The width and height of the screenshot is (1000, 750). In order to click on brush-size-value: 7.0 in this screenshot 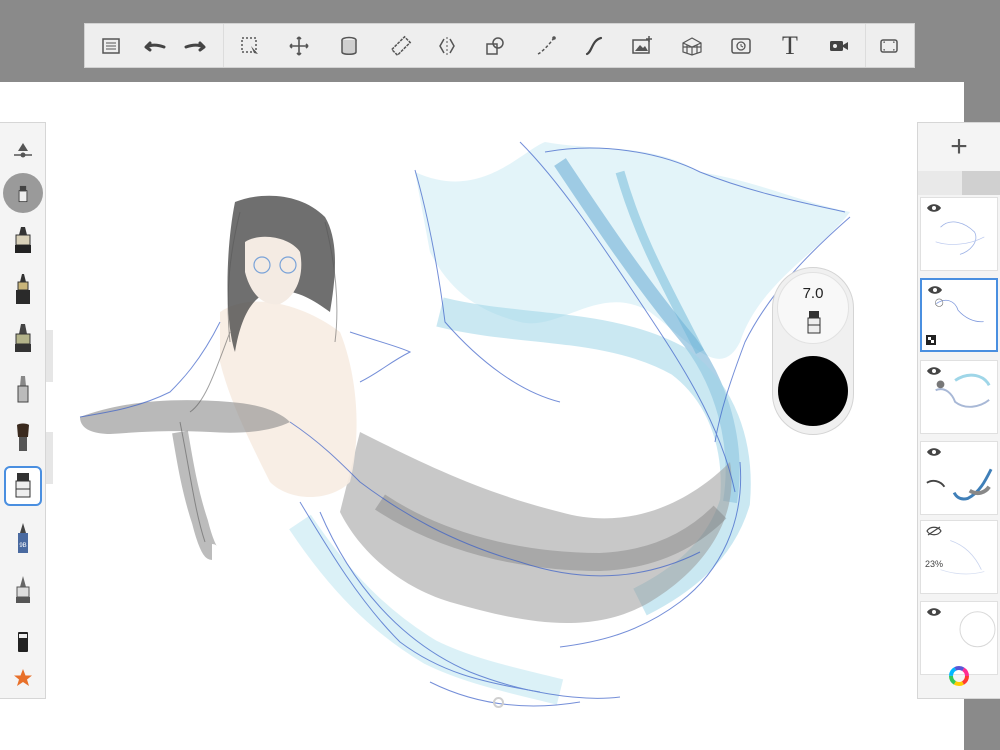, I will do `click(813, 293)`.